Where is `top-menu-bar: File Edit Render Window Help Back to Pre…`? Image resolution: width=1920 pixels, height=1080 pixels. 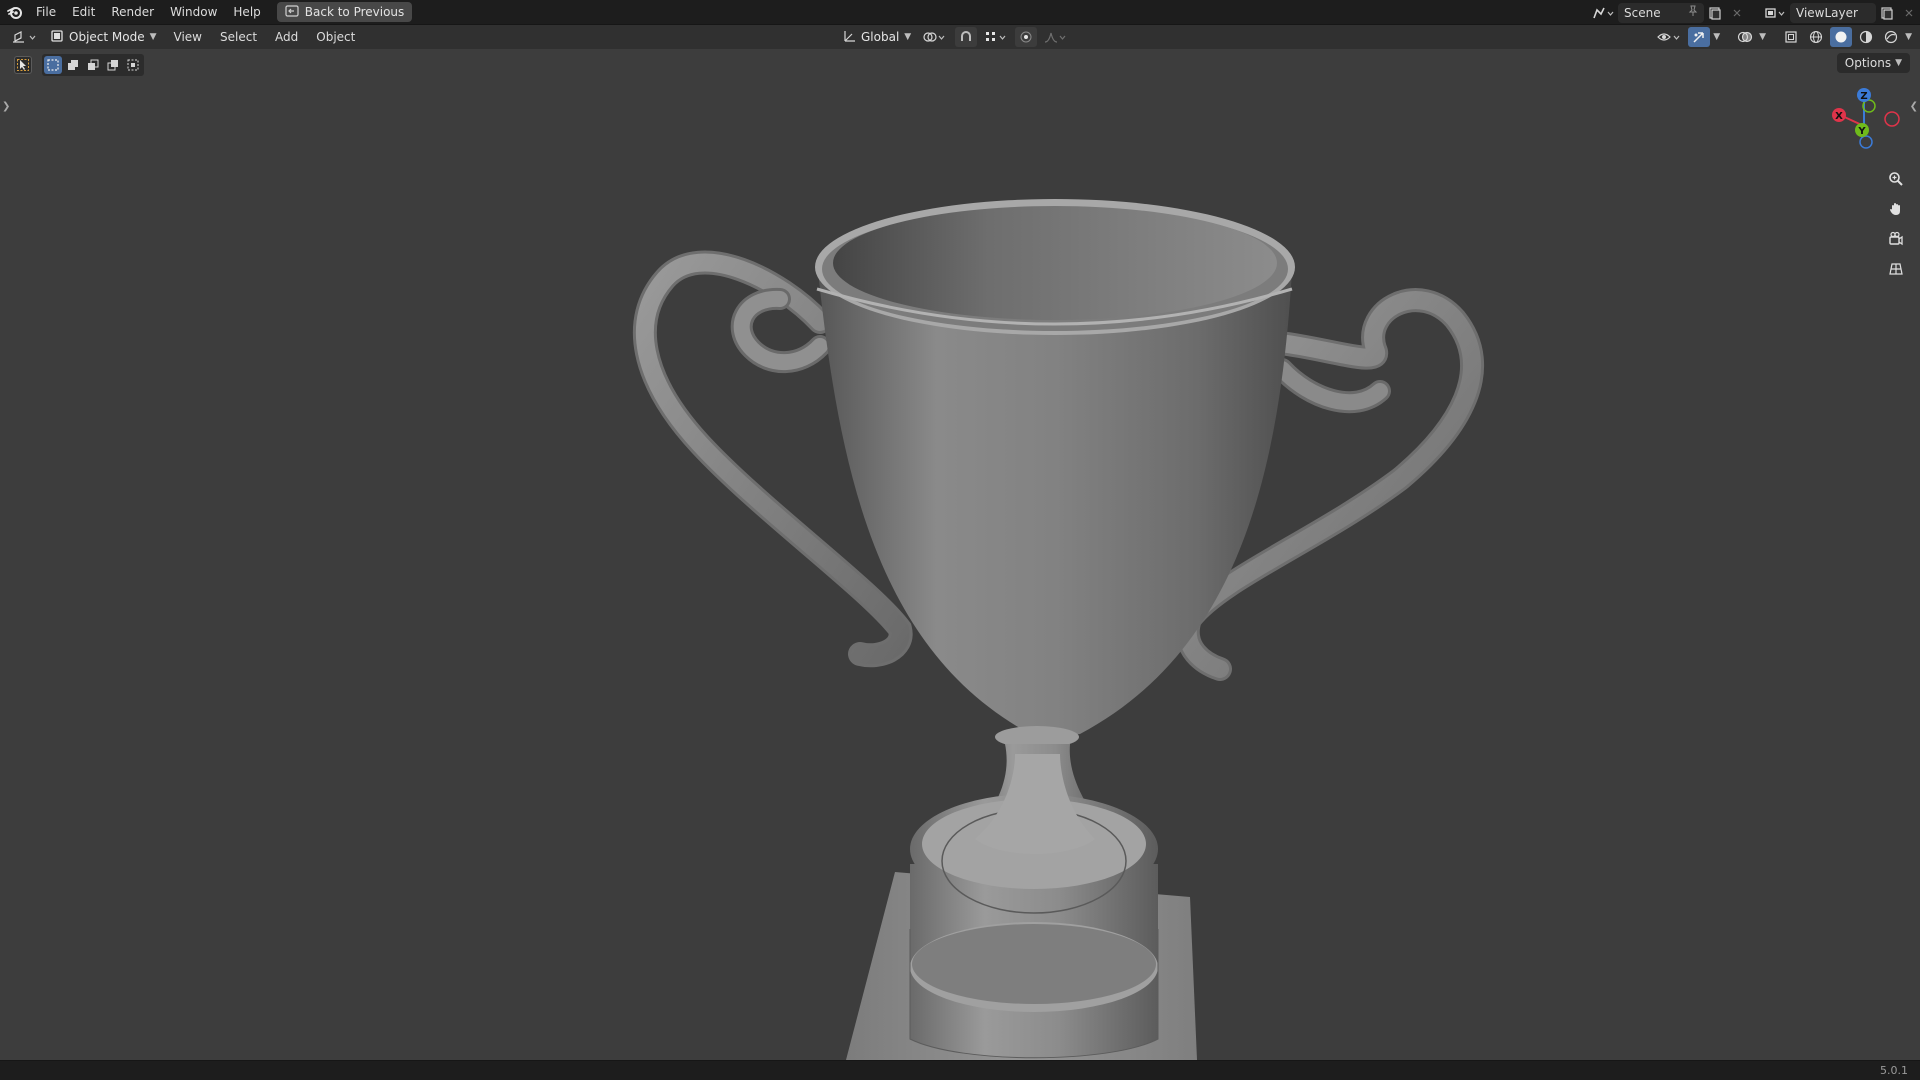
top-menu-bar: File Edit Render Window Help Back to Pre… is located at coordinates (960, 12).